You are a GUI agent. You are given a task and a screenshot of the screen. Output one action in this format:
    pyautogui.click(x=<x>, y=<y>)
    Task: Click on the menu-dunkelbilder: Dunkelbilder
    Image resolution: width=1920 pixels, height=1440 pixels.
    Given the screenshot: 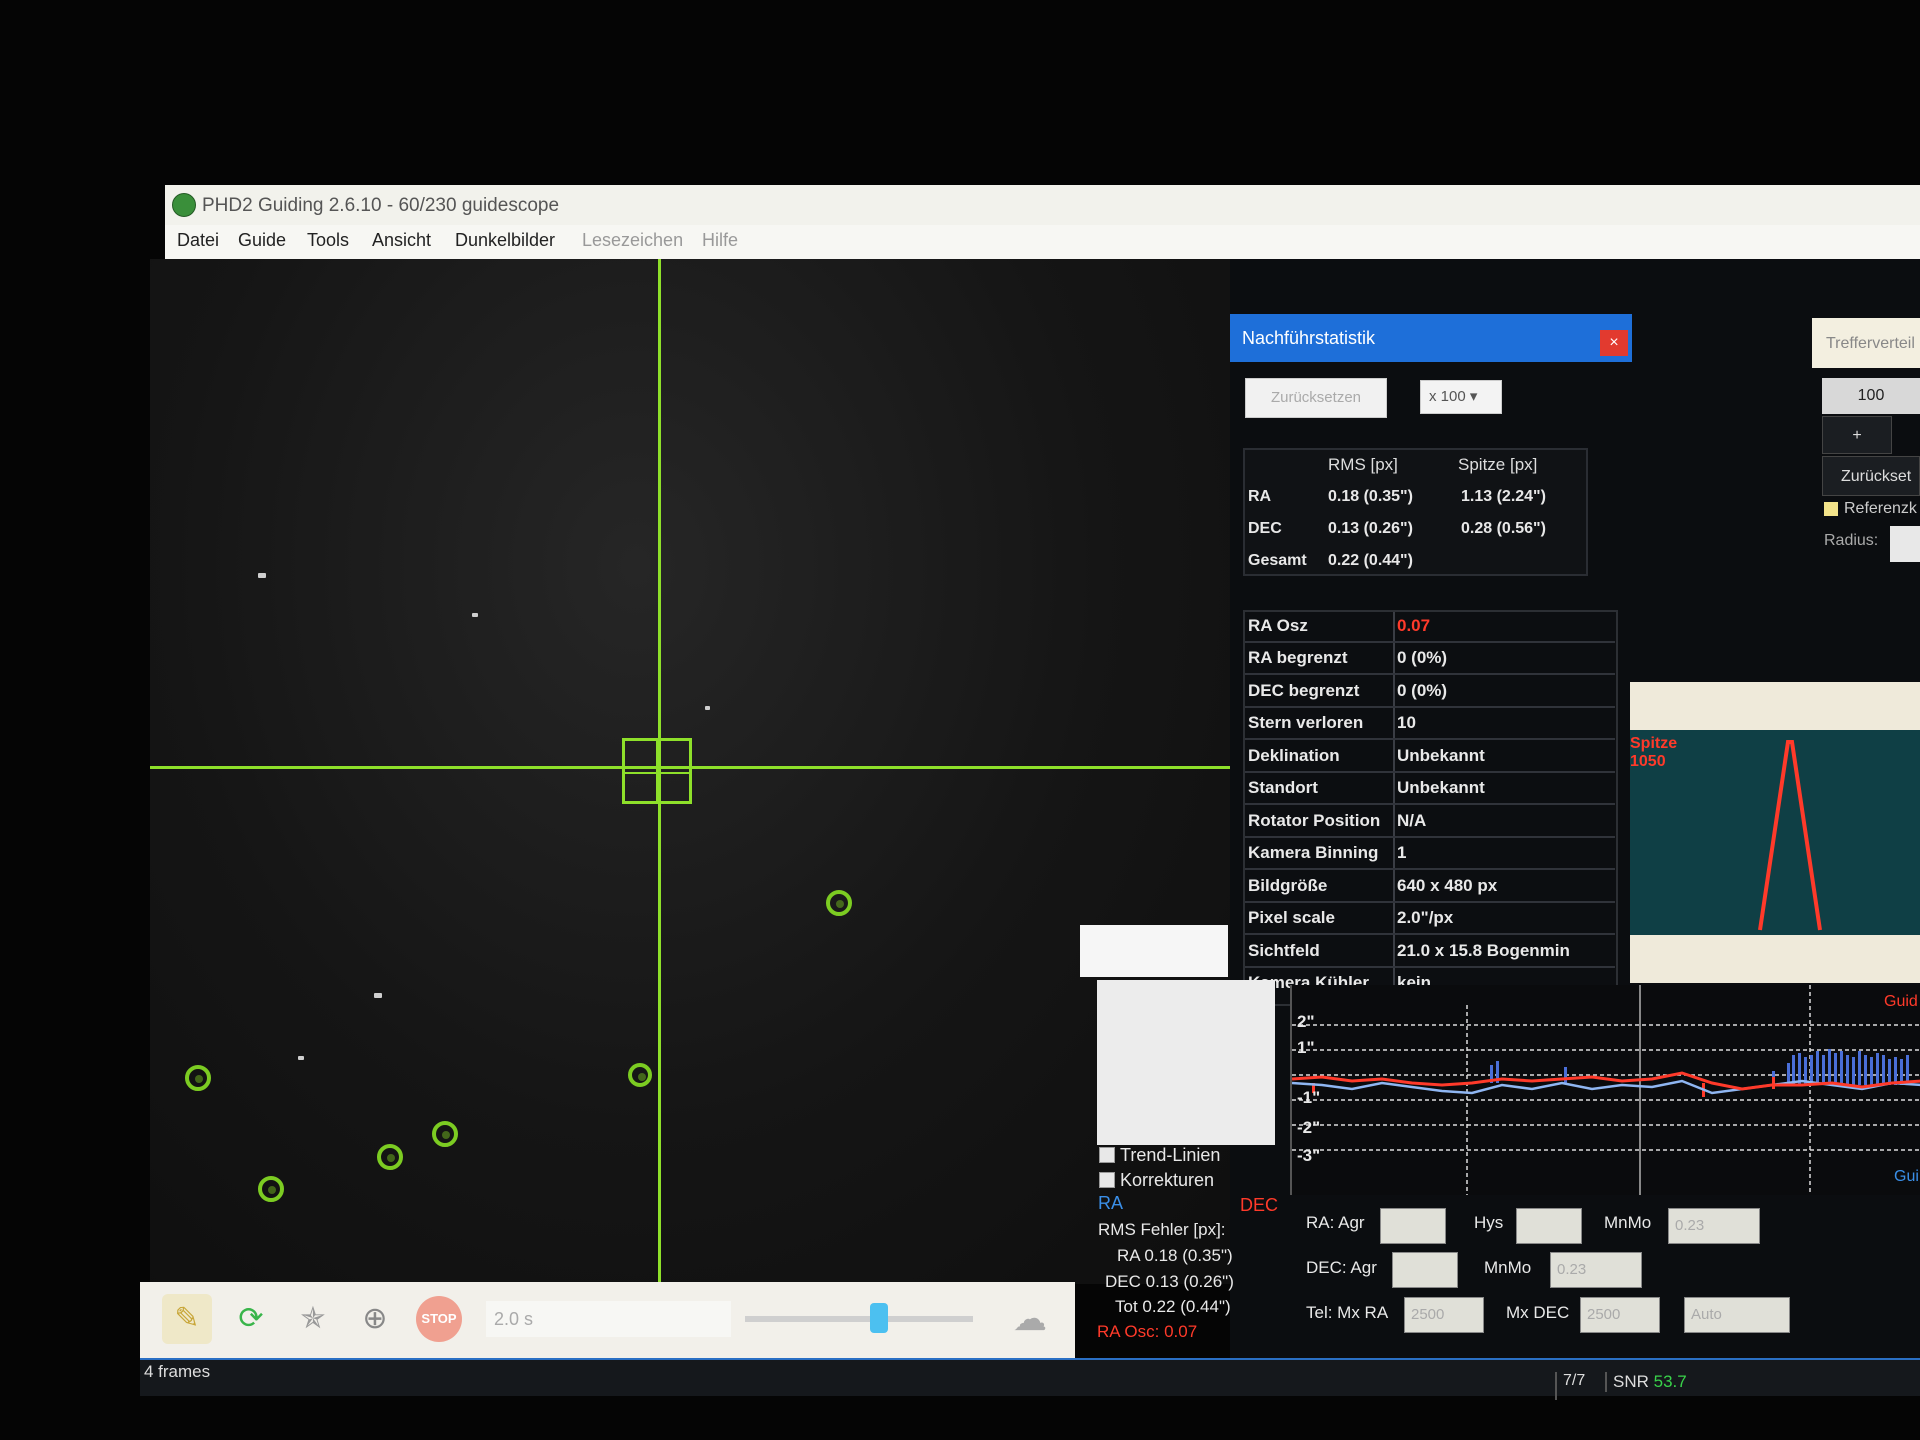 What is the action you would take?
    pyautogui.click(x=505, y=240)
    